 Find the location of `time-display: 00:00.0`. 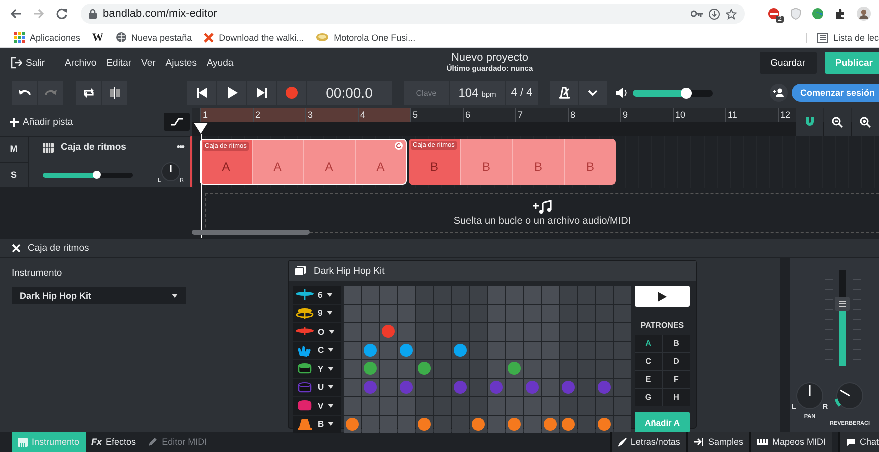

time-display: 00:00.0 is located at coordinates (349, 93).